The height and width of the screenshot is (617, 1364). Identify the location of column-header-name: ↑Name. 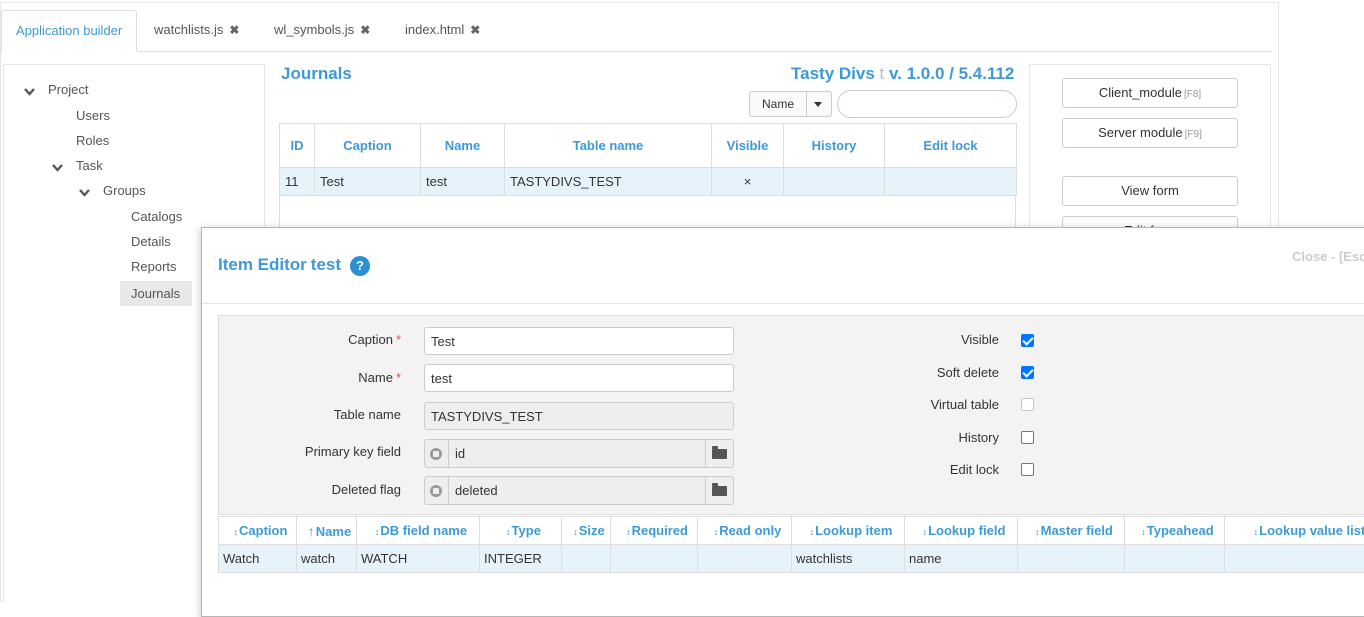
(327, 531).